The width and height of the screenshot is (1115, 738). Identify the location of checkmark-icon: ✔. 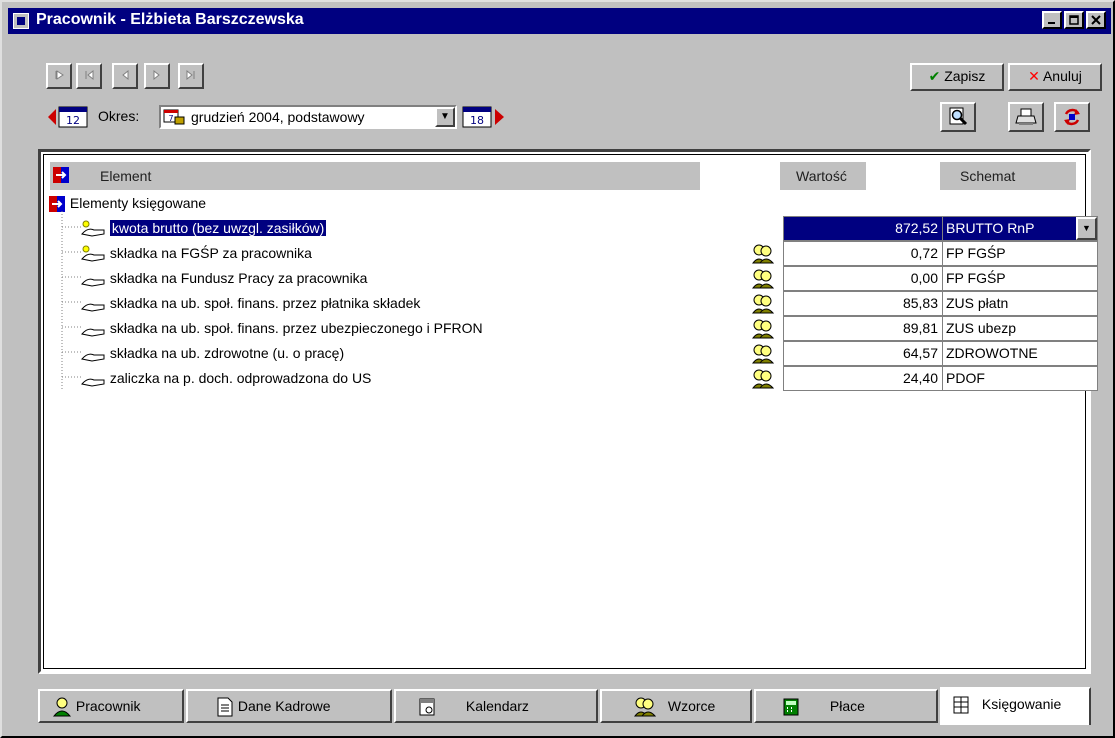
(934, 76).